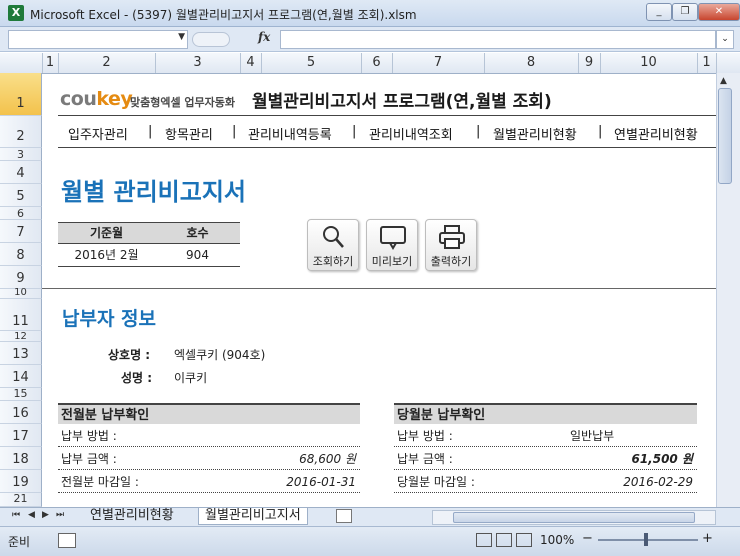 The width and height of the screenshot is (740, 556). I want to click on formula-bar-handle, so click(211, 39).